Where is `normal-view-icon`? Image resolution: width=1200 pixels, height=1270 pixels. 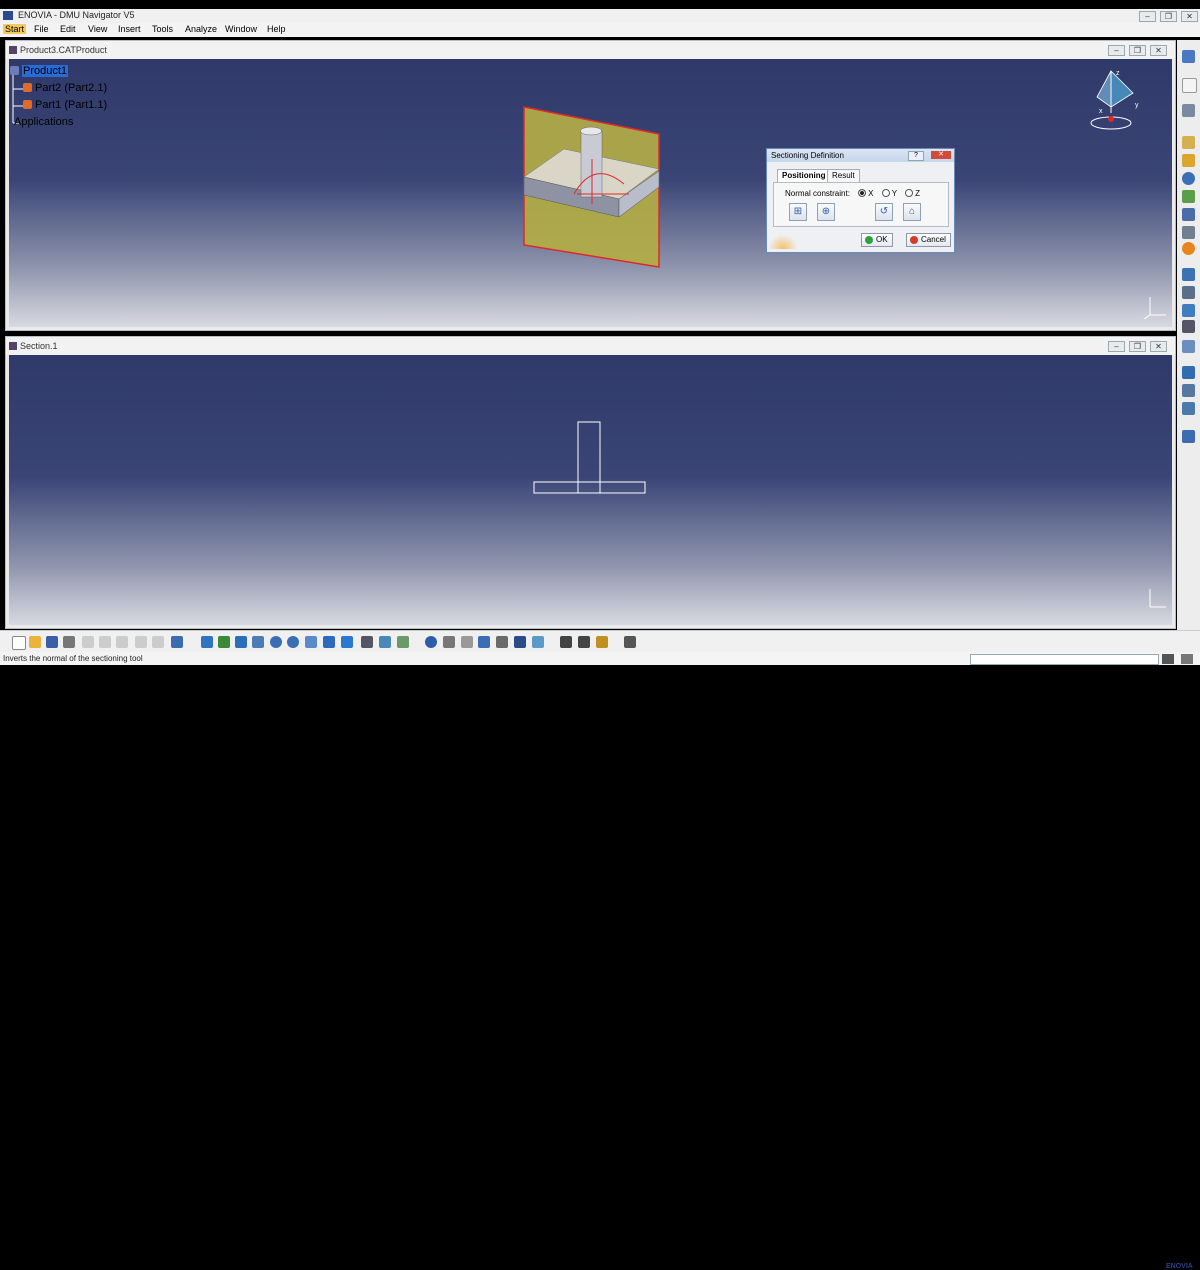
normal-view-icon is located at coordinates (311, 642).